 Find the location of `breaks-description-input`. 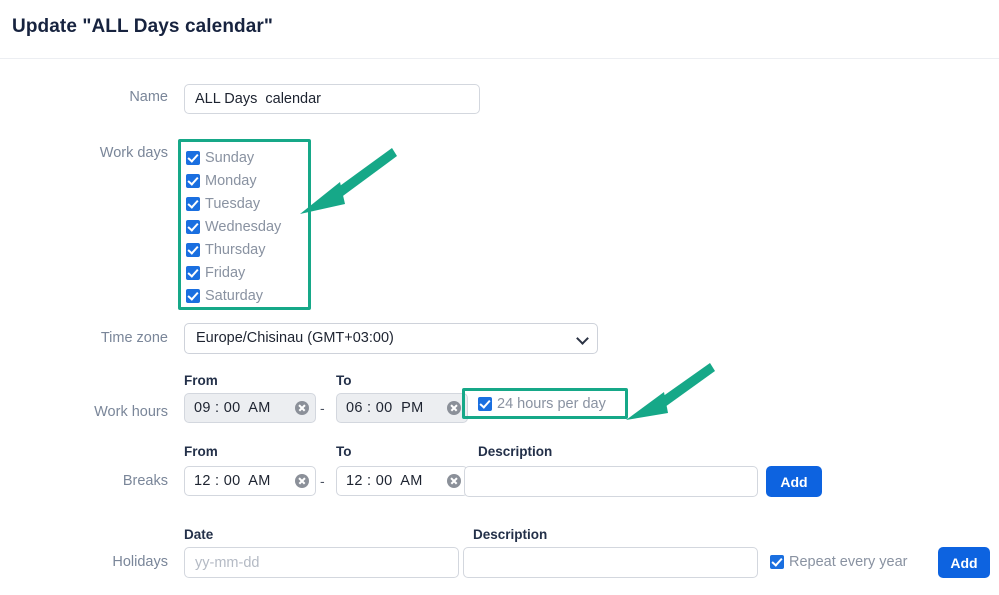

breaks-description-input is located at coordinates (611, 481).